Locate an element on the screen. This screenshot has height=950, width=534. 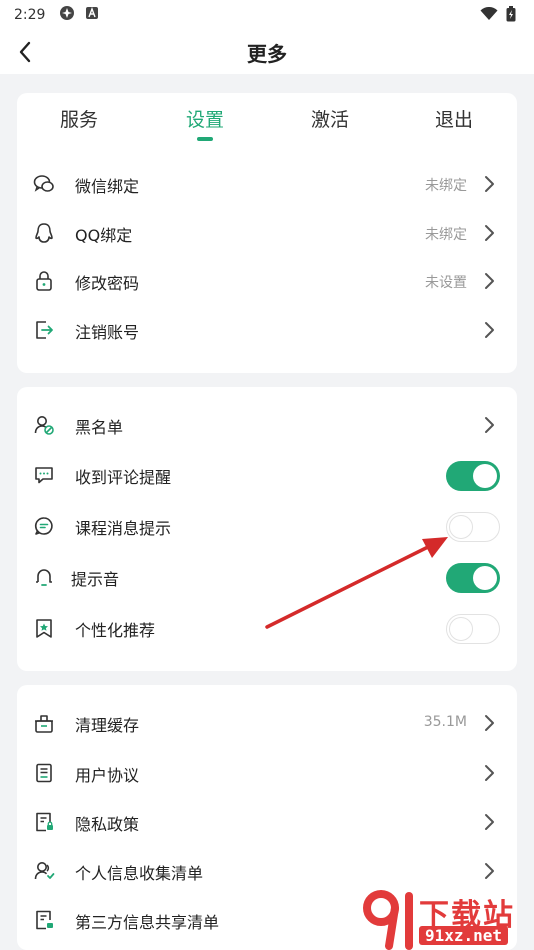
row-label: 清理缓存 is located at coordinates (107, 725).